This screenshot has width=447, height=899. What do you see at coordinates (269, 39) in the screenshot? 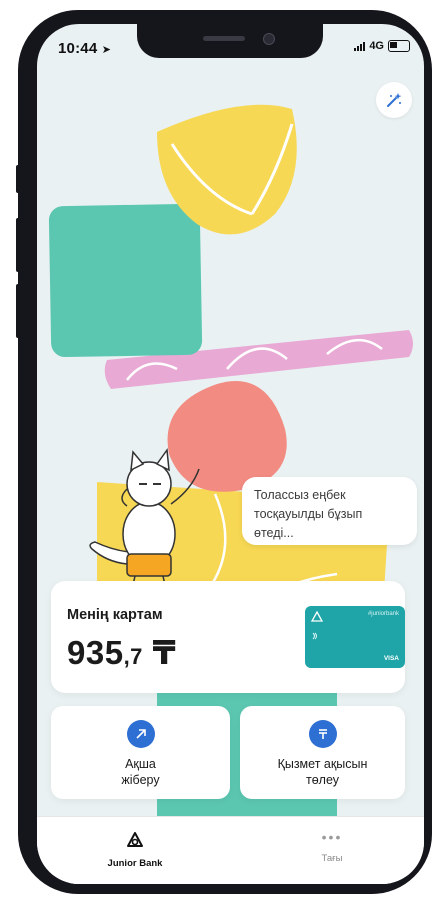
I see `front-camera` at bounding box center [269, 39].